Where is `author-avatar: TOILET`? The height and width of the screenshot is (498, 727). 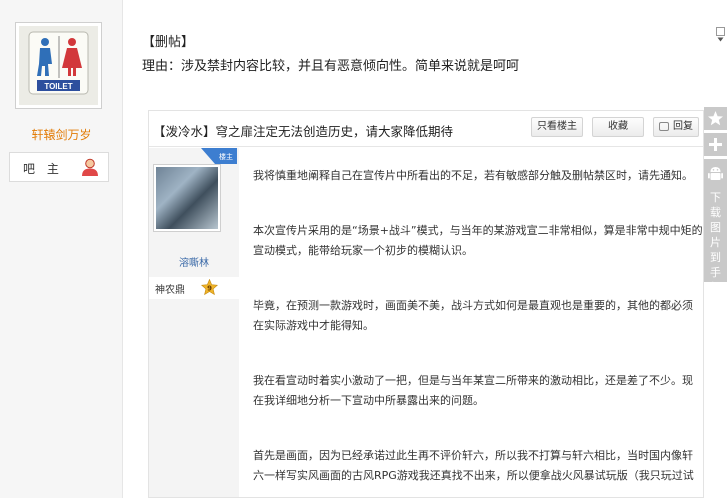 author-avatar: TOILET is located at coordinates (58, 65).